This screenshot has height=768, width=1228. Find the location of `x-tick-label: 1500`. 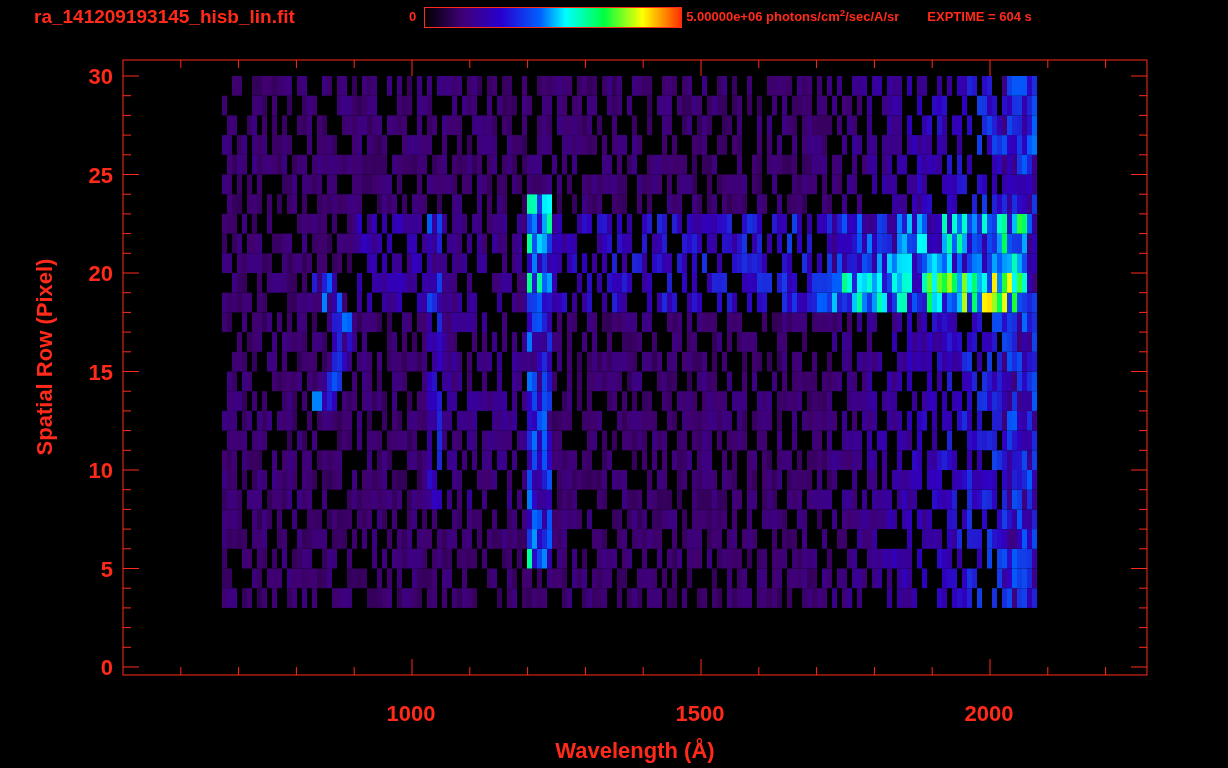

x-tick-label: 1500 is located at coordinates (700, 713).